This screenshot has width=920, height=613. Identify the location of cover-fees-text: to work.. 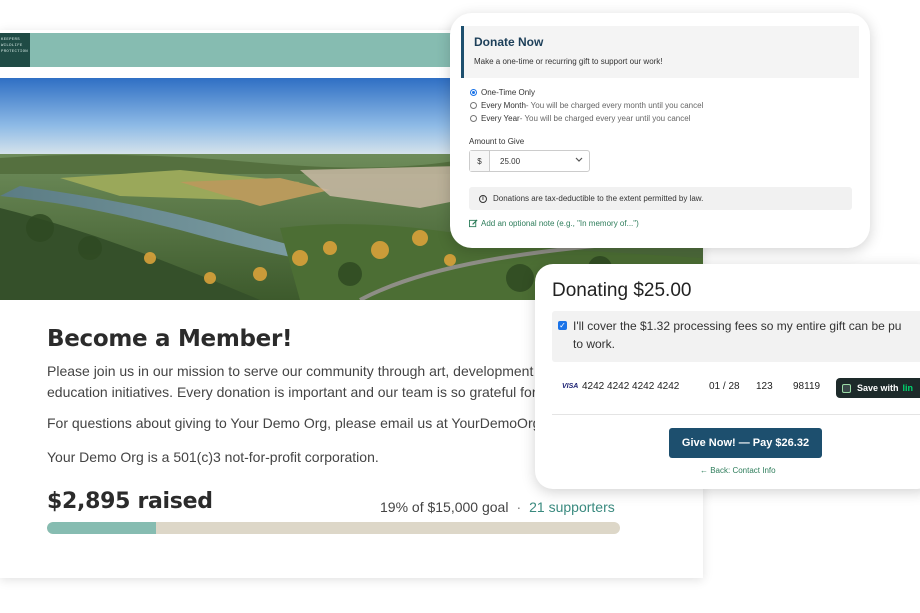
(594, 344).